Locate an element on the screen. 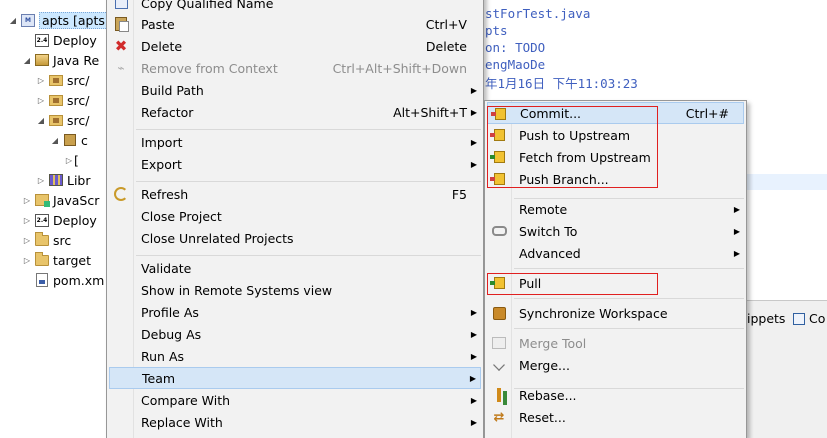 The height and width of the screenshot is (438, 827). menu-item-team: Team ▶ is located at coordinates (295, 378).